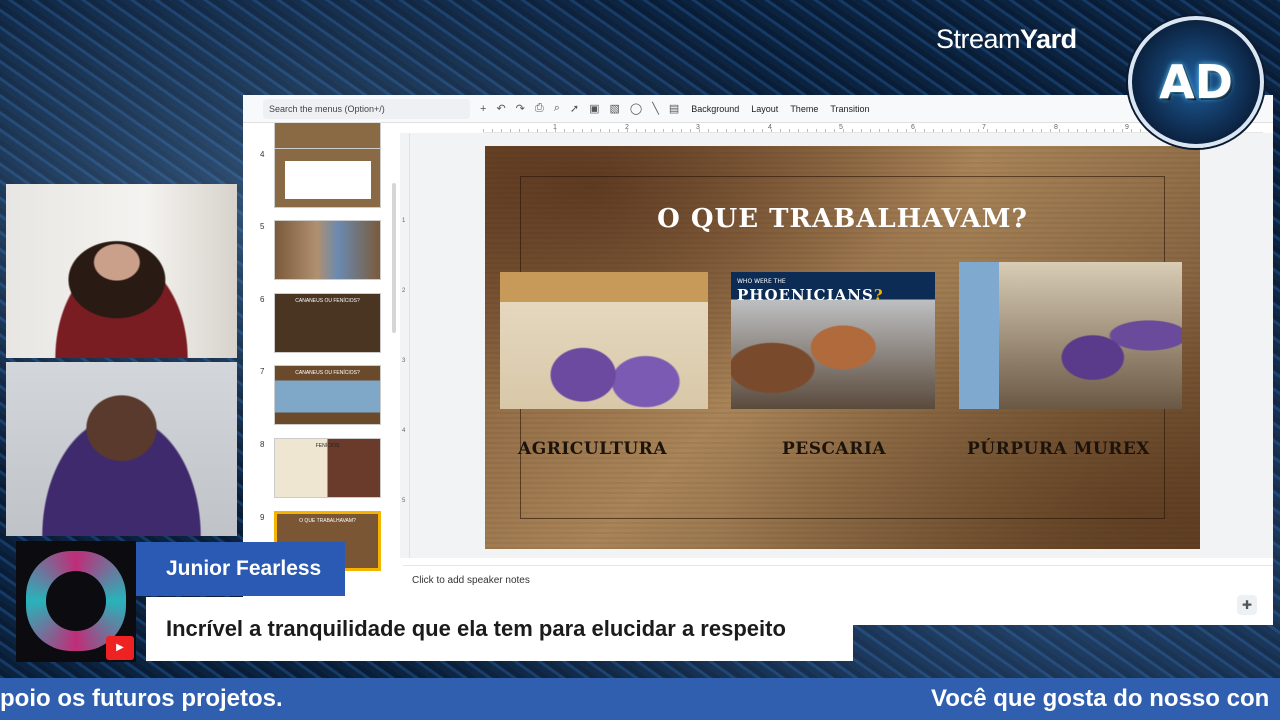 This screenshot has width=1280, height=720. What do you see at coordinates (327, 468) in the screenshot?
I see `slide-thumbnail: FENÍCIOS` at bounding box center [327, 468].